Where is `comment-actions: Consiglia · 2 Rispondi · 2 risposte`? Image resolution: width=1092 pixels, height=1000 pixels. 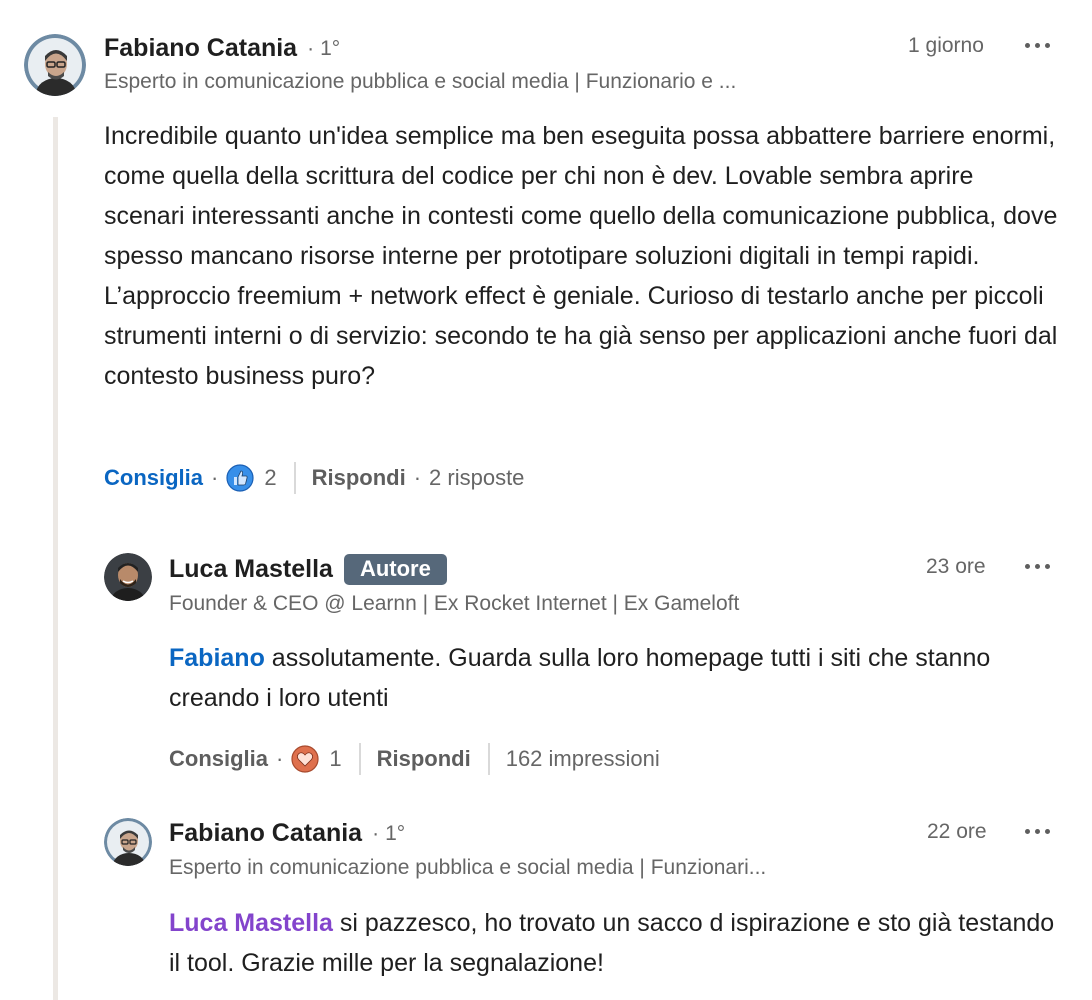 comment-actions: Consiglia · 2 Rispondi · 2 risposte is located at coordinates (314, 478).